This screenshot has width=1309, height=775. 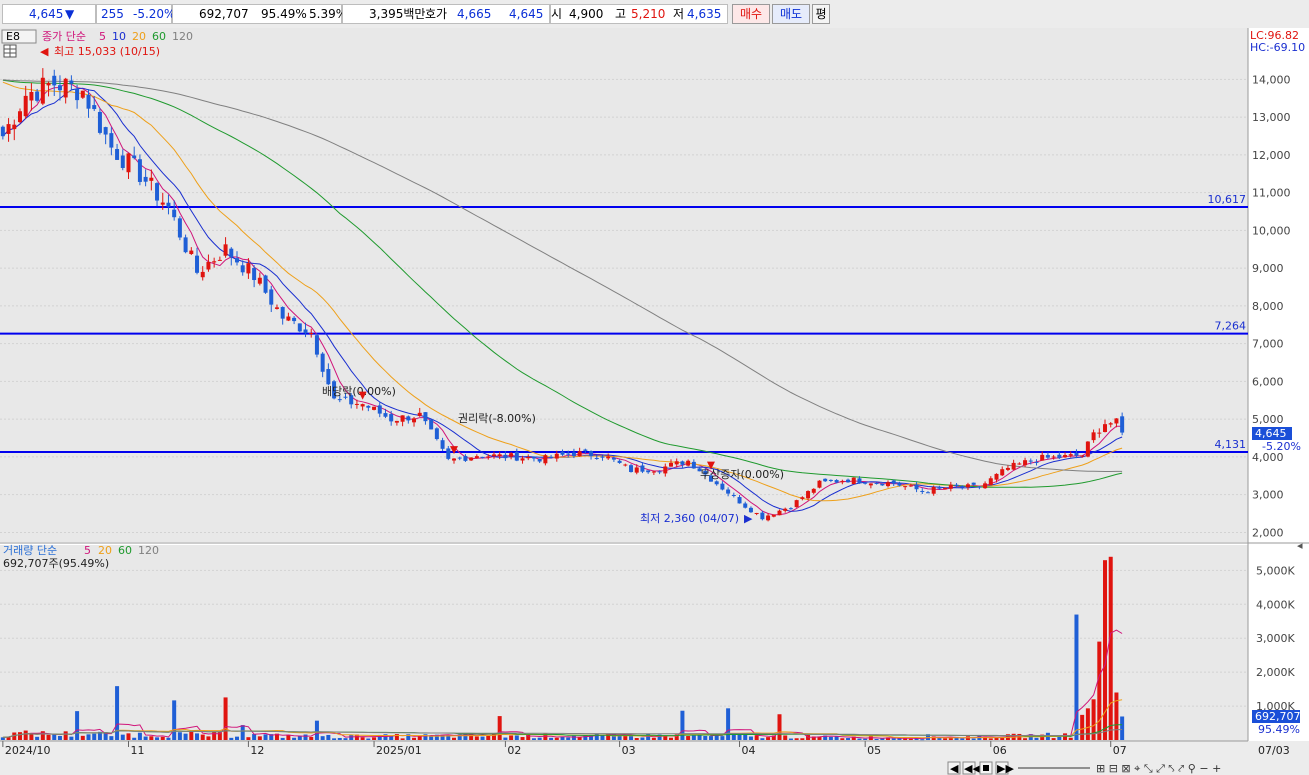 What do you see at coordinates (1271, 433) in the screenshot?
I see `current-price-tag-text: 4,645` at bounding box center [1271, 433].